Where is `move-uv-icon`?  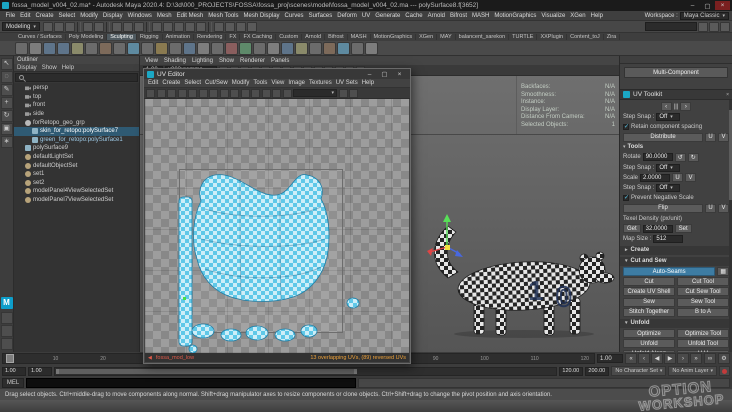 move-uv-icon is located at coordinates (150, 93).